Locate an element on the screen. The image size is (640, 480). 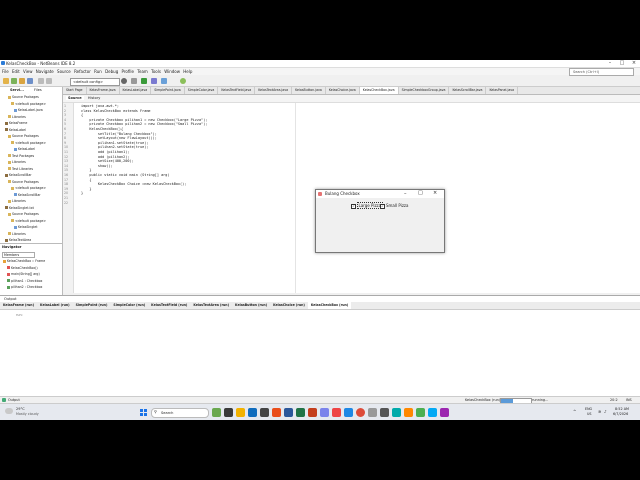
redo-icon is located at coordinates (49, 81).